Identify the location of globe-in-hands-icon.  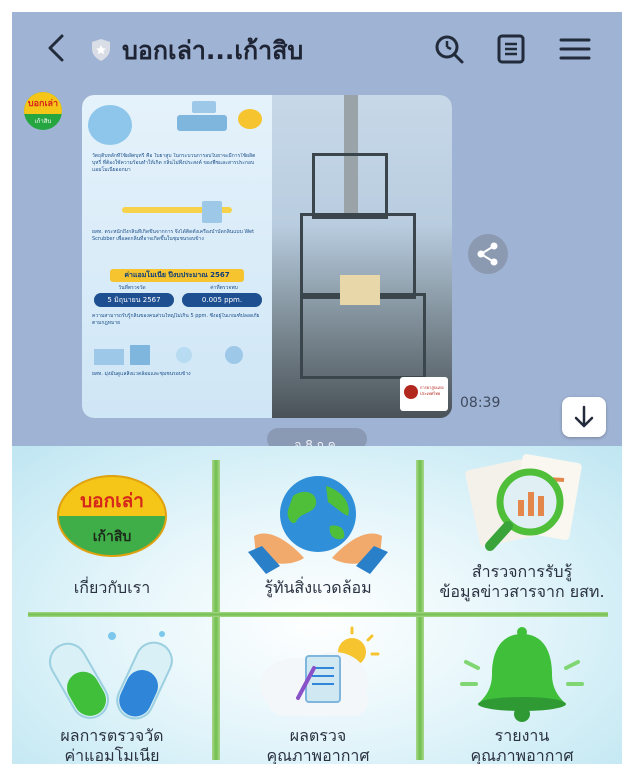
(318, 525).